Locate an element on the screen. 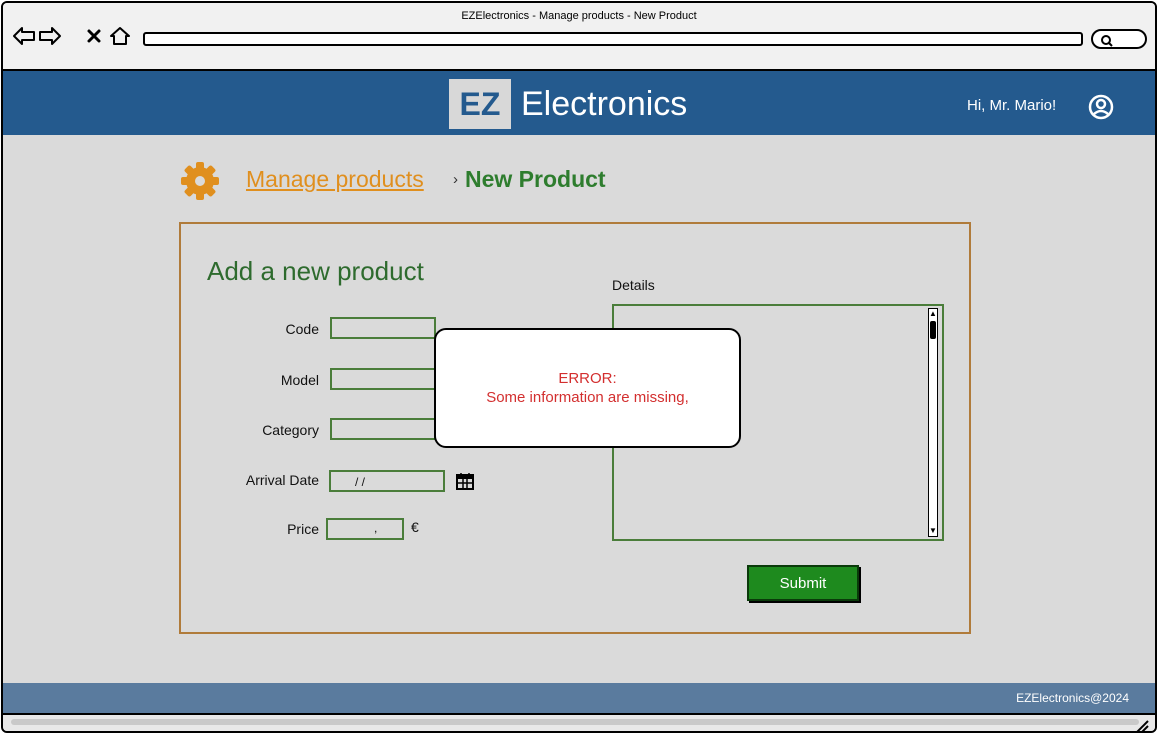 The image size is (1160, 736). logo-text: Electronics is located at coordinates (604, 103).